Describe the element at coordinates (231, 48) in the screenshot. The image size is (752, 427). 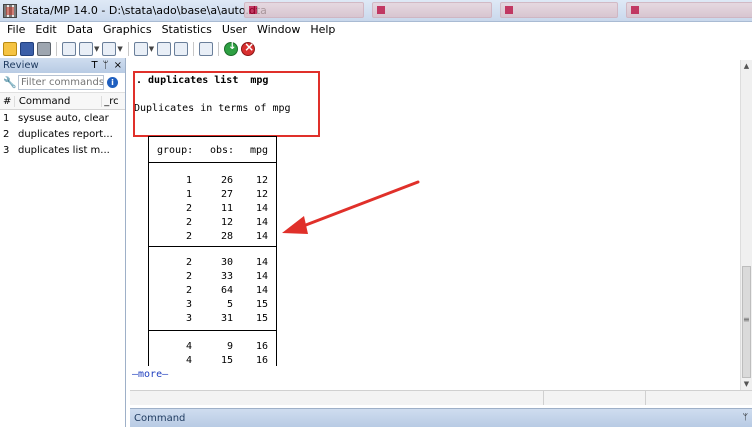
I see `clear-more-icon` at that location.